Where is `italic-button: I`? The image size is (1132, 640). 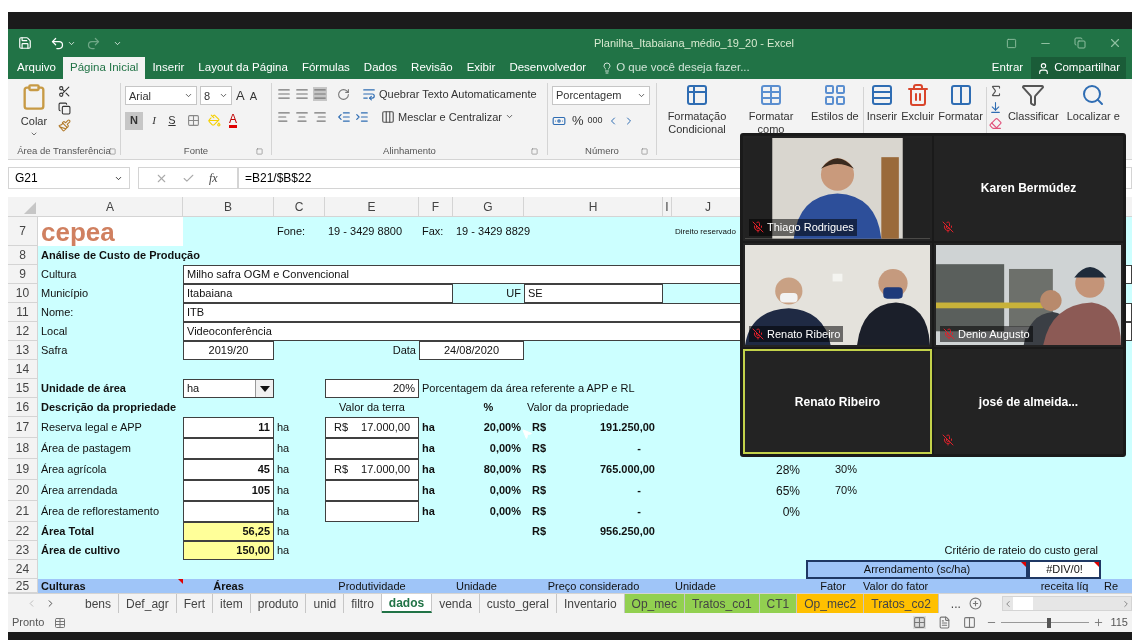 italic-button: I is located at coordinates (154, 120).